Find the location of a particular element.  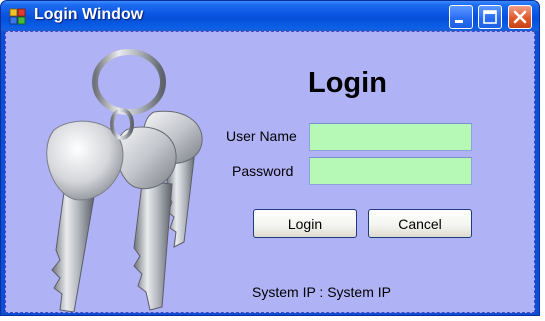

close-button is located at coordinates (520, 17).